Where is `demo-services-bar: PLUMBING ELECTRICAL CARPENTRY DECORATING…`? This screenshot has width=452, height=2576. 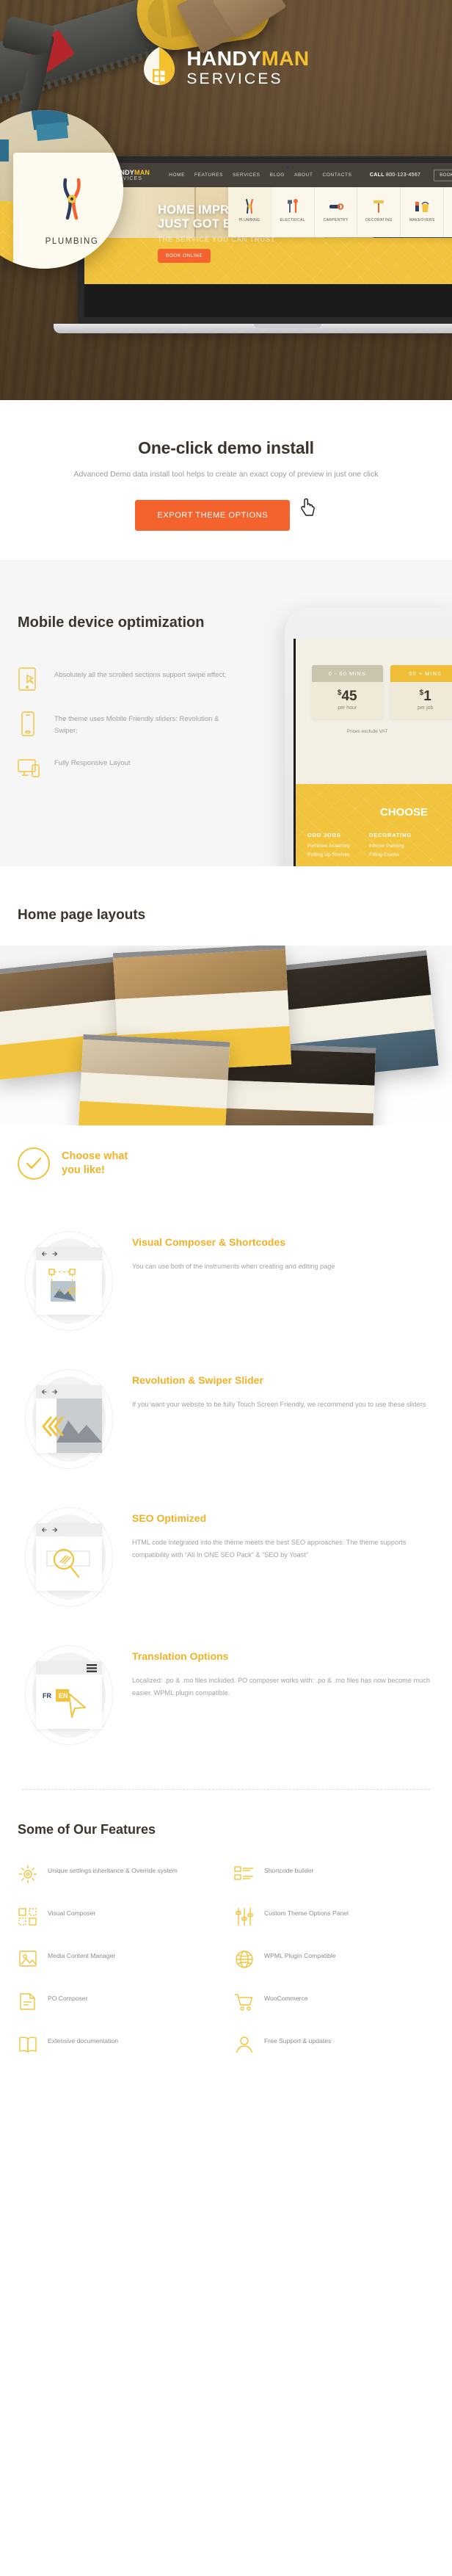 demo-services-bar: PLUMBING ELECTRICAL CARPENTRY DECORATING… is located at coordinates (340, 212).